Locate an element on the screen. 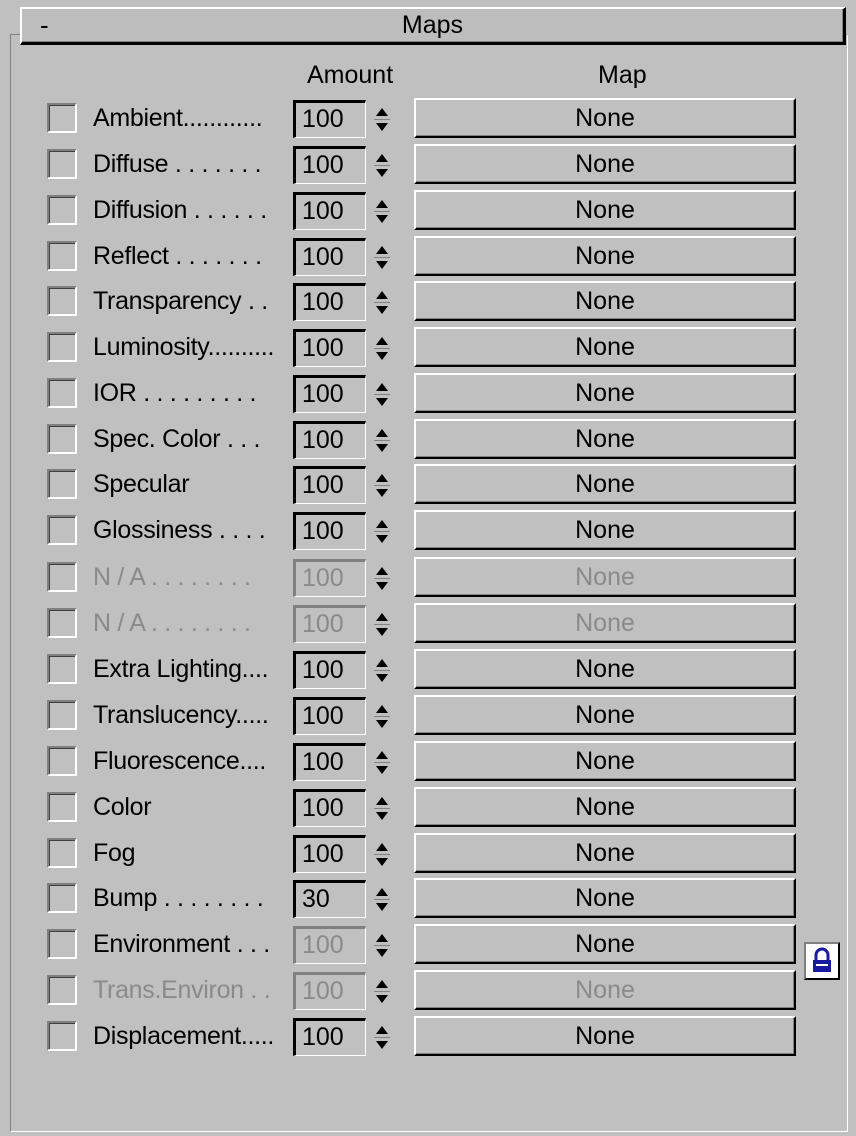  maps-rollout-header: - Maps is located at coordinates (433, 26).